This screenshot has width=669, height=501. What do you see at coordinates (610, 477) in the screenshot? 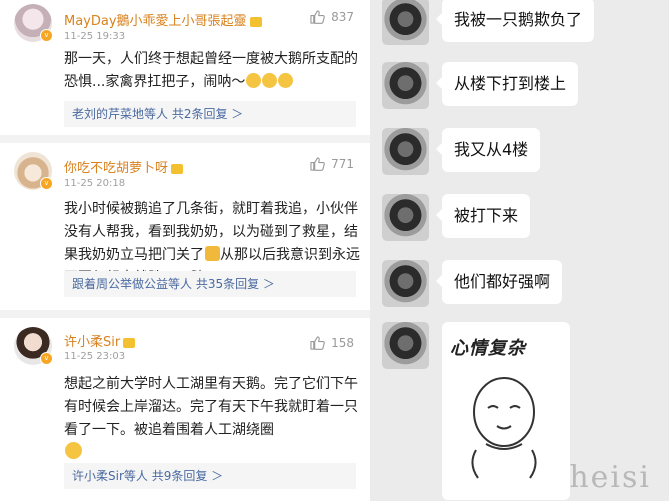
I see `watermark: heisi` at bounding box center [610, 477].